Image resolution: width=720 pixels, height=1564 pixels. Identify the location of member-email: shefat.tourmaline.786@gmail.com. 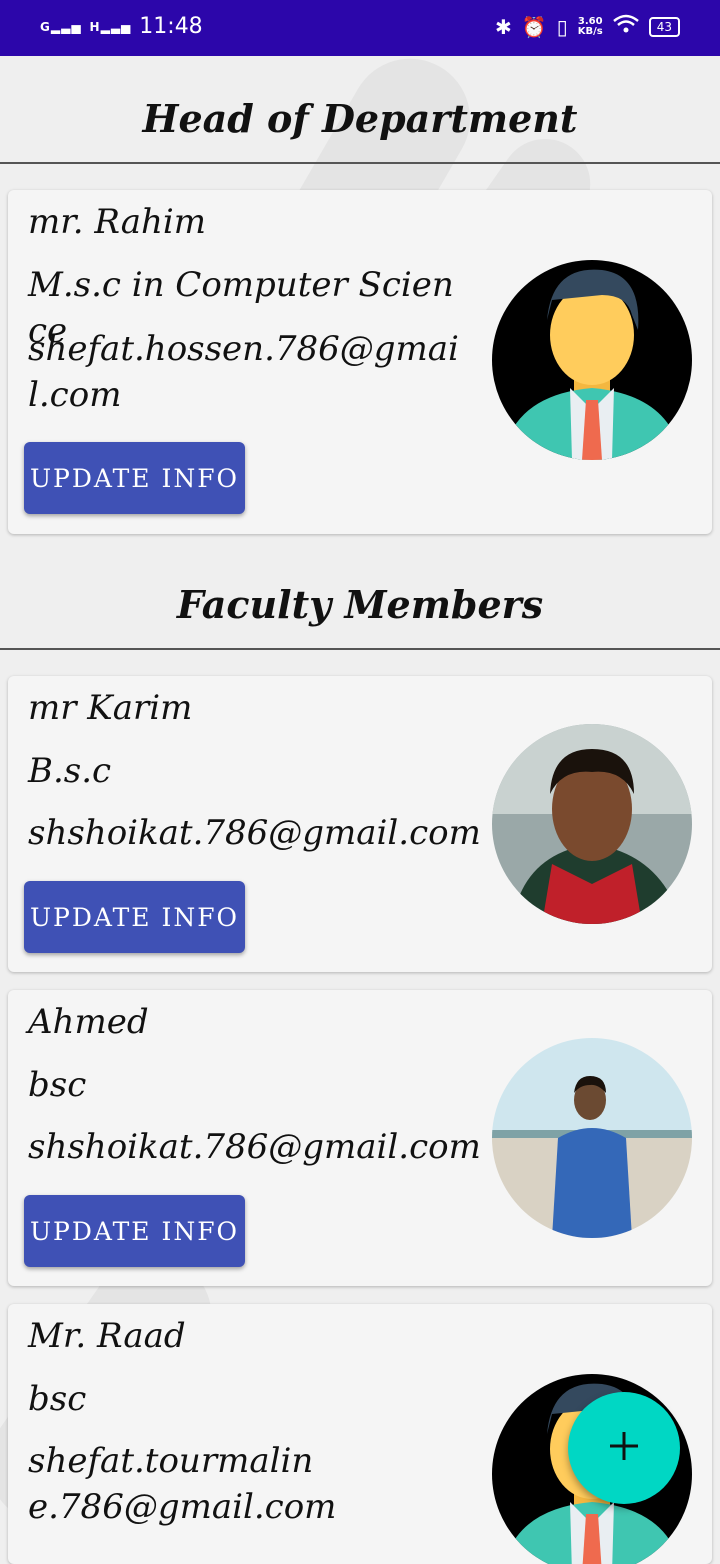
(182, 1484).